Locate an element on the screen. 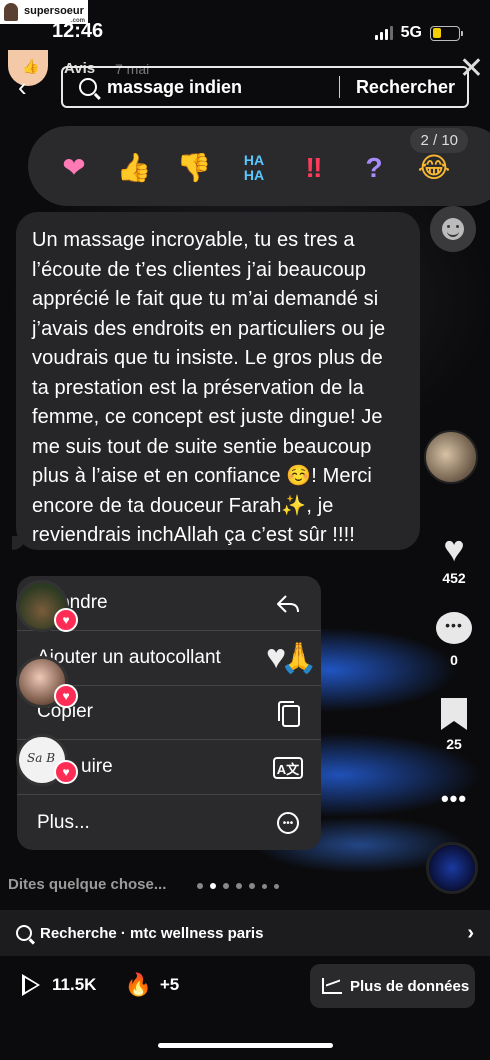 This screenshot has height=1060, width=490. page-counter: 2 / 10 is located at coordinates (439, 140).